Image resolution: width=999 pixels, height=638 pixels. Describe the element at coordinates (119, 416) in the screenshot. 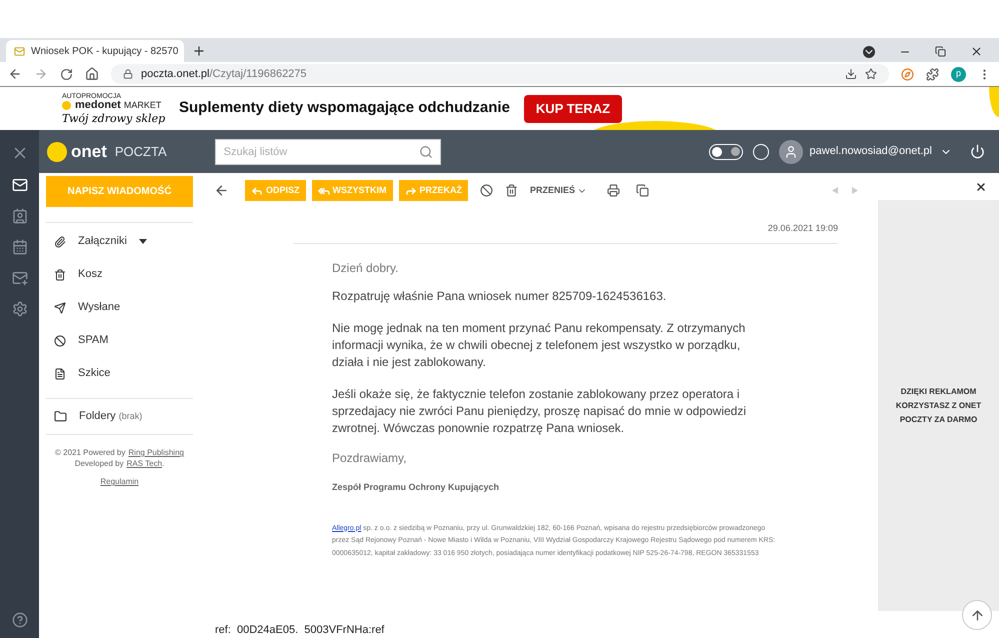

I see `folders-item: Foldery (brak)` at that location.